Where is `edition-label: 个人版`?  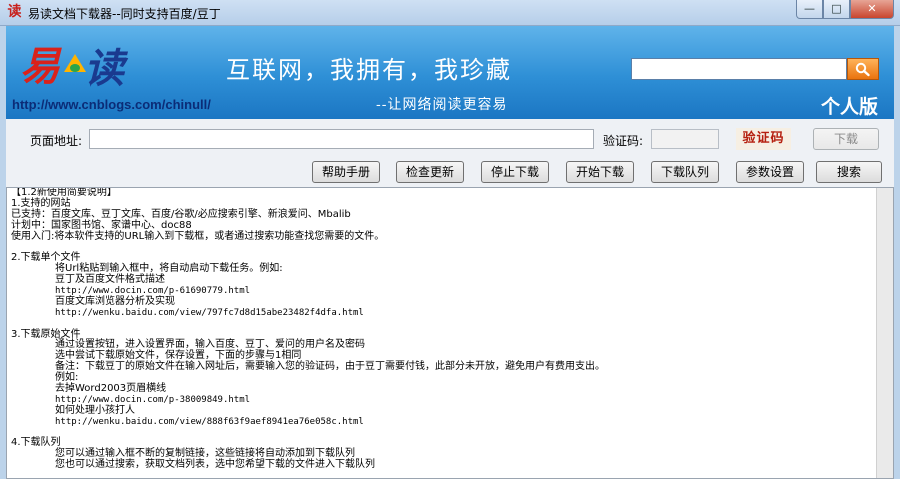
edition-label: 个人版 is located at coordinates (849, 107).